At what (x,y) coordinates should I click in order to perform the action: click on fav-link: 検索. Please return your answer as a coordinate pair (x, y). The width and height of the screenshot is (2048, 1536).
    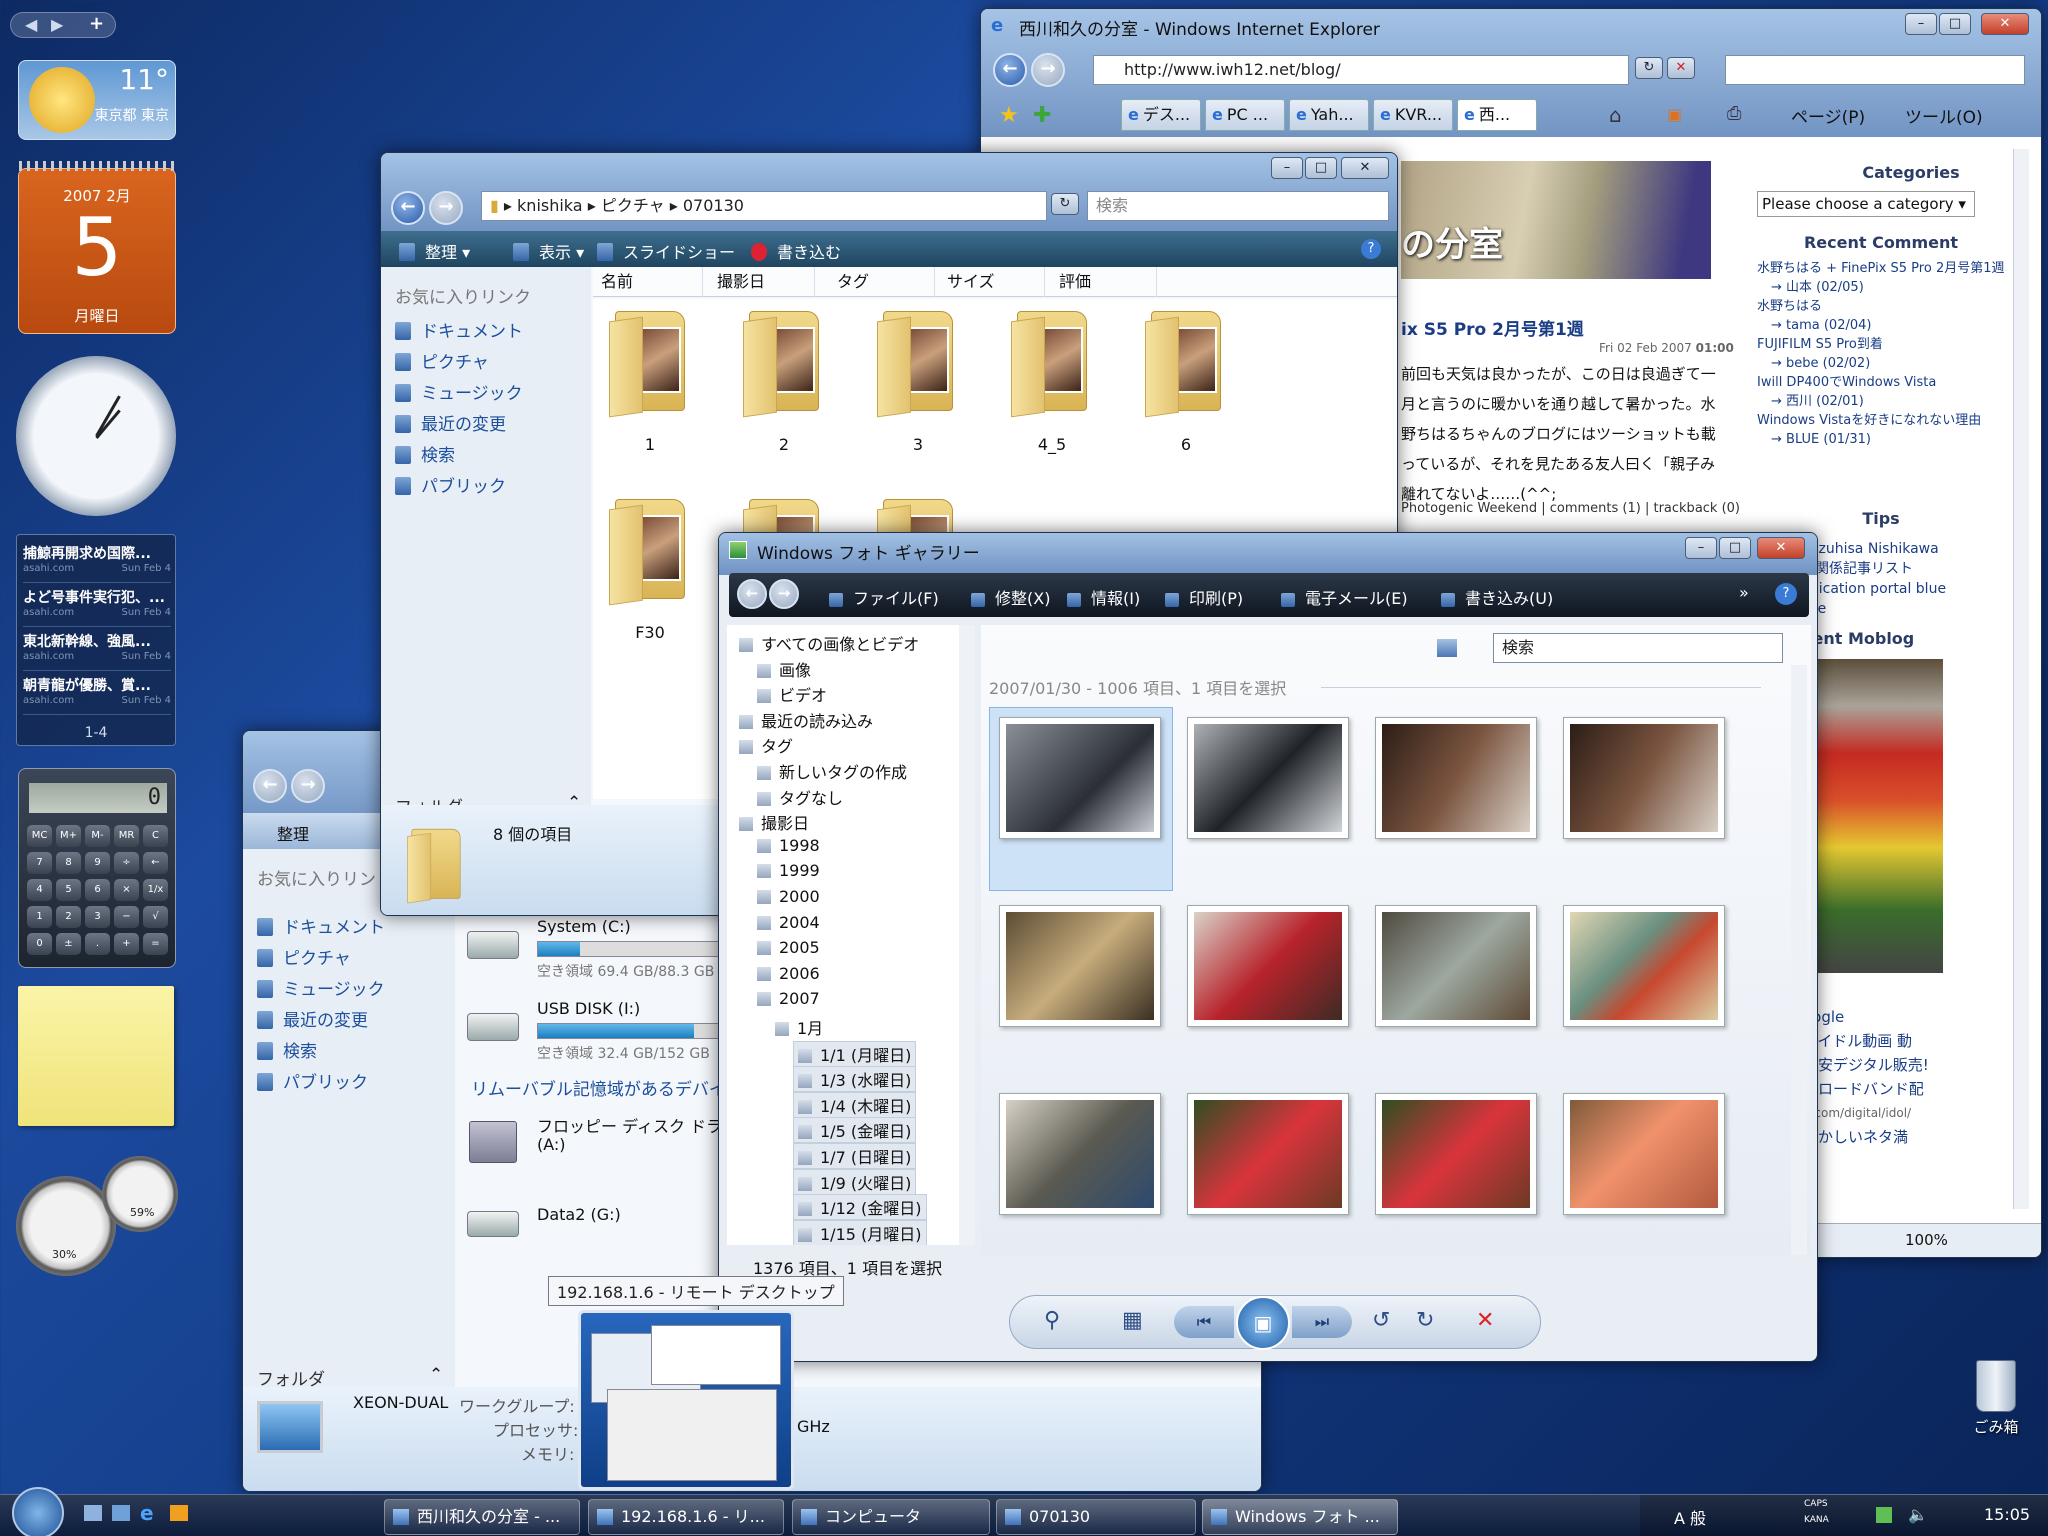
    Looking at the image, I should click on (287, 1049).